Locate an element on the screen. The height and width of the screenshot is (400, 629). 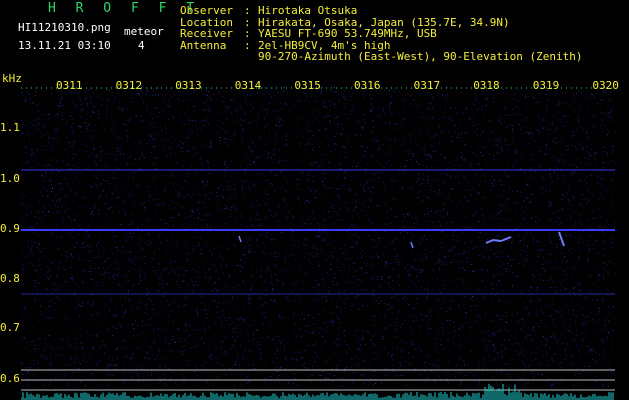
freq-tick-label: 0.8 is located at coordinates (10, 278).